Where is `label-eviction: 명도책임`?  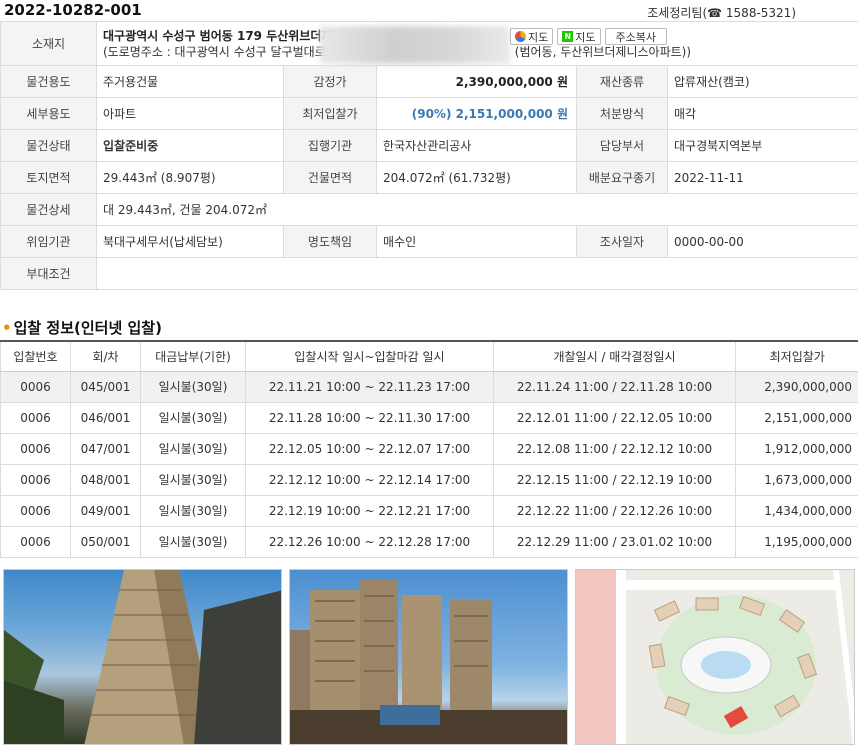
label-eviction: 명도책임 is located at coordinates (330, 241).